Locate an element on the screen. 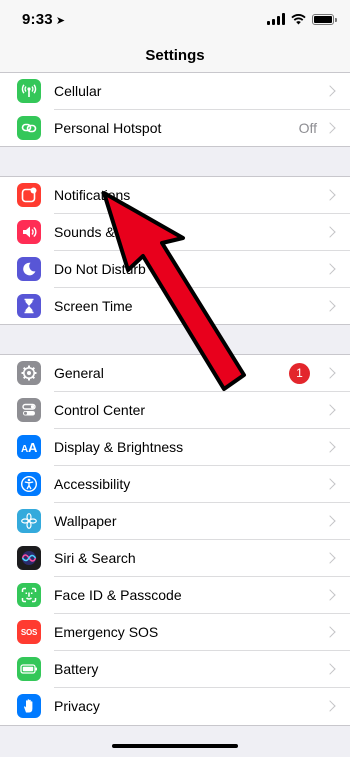 The width and height of the screenshot is (350, 757). gear-icon is located at coordinates (29, 373).